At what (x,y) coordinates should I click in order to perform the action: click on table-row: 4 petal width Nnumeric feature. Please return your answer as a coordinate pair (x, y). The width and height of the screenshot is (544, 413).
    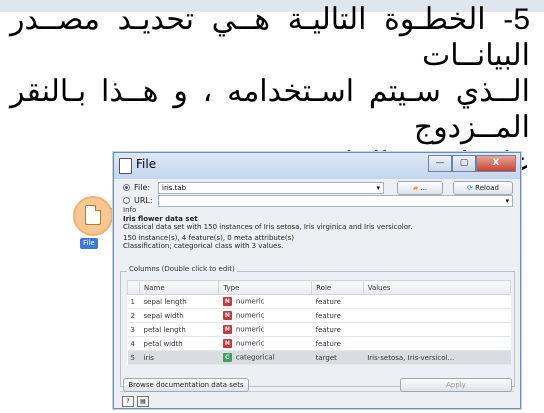
    Looking at the image, I should click on (319, 343).